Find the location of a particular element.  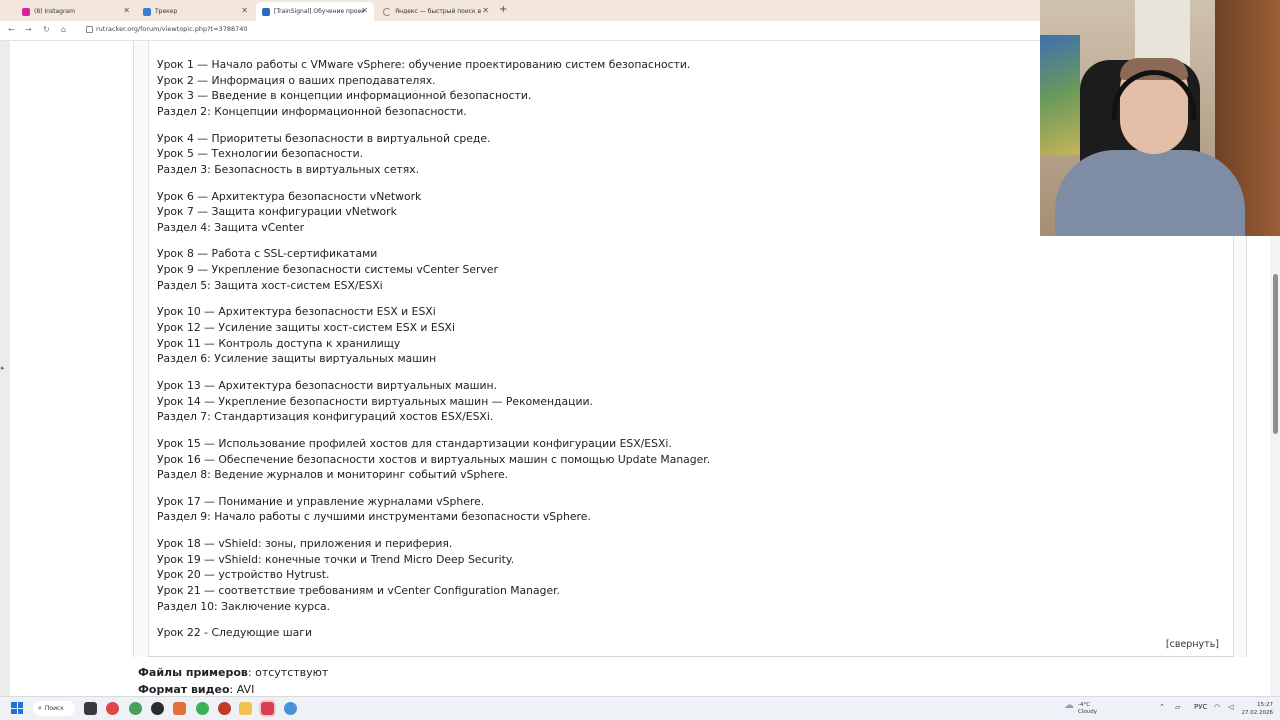

lesson-line: Урок 11 — Контроль доступа к хранилищу is located at coordinates (279, 343).